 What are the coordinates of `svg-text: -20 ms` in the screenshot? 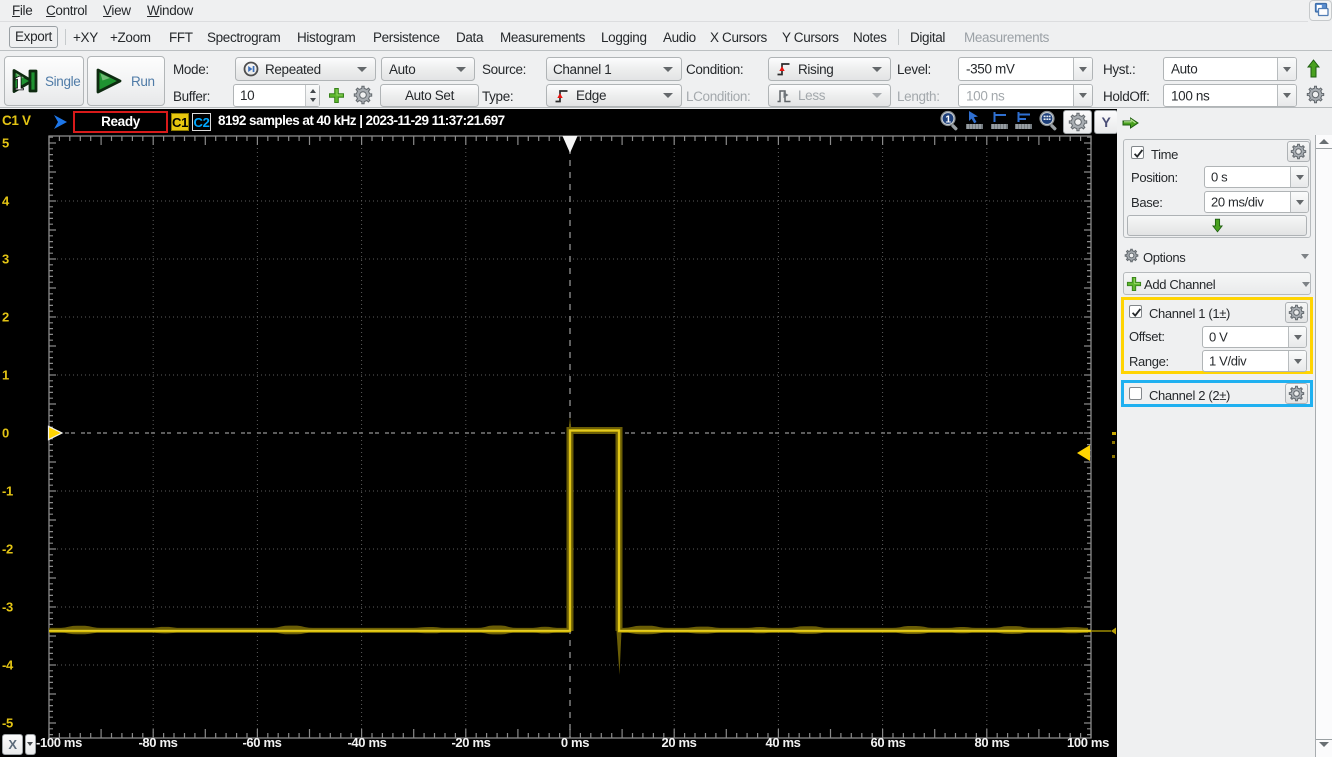 It's located at (470, 742).